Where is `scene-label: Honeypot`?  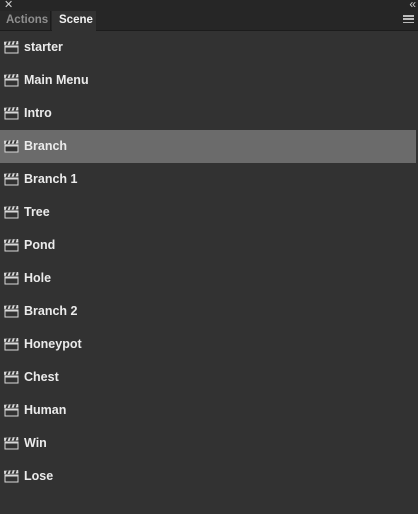 scene-label: Honeypot is located at coordinates (53, 344).